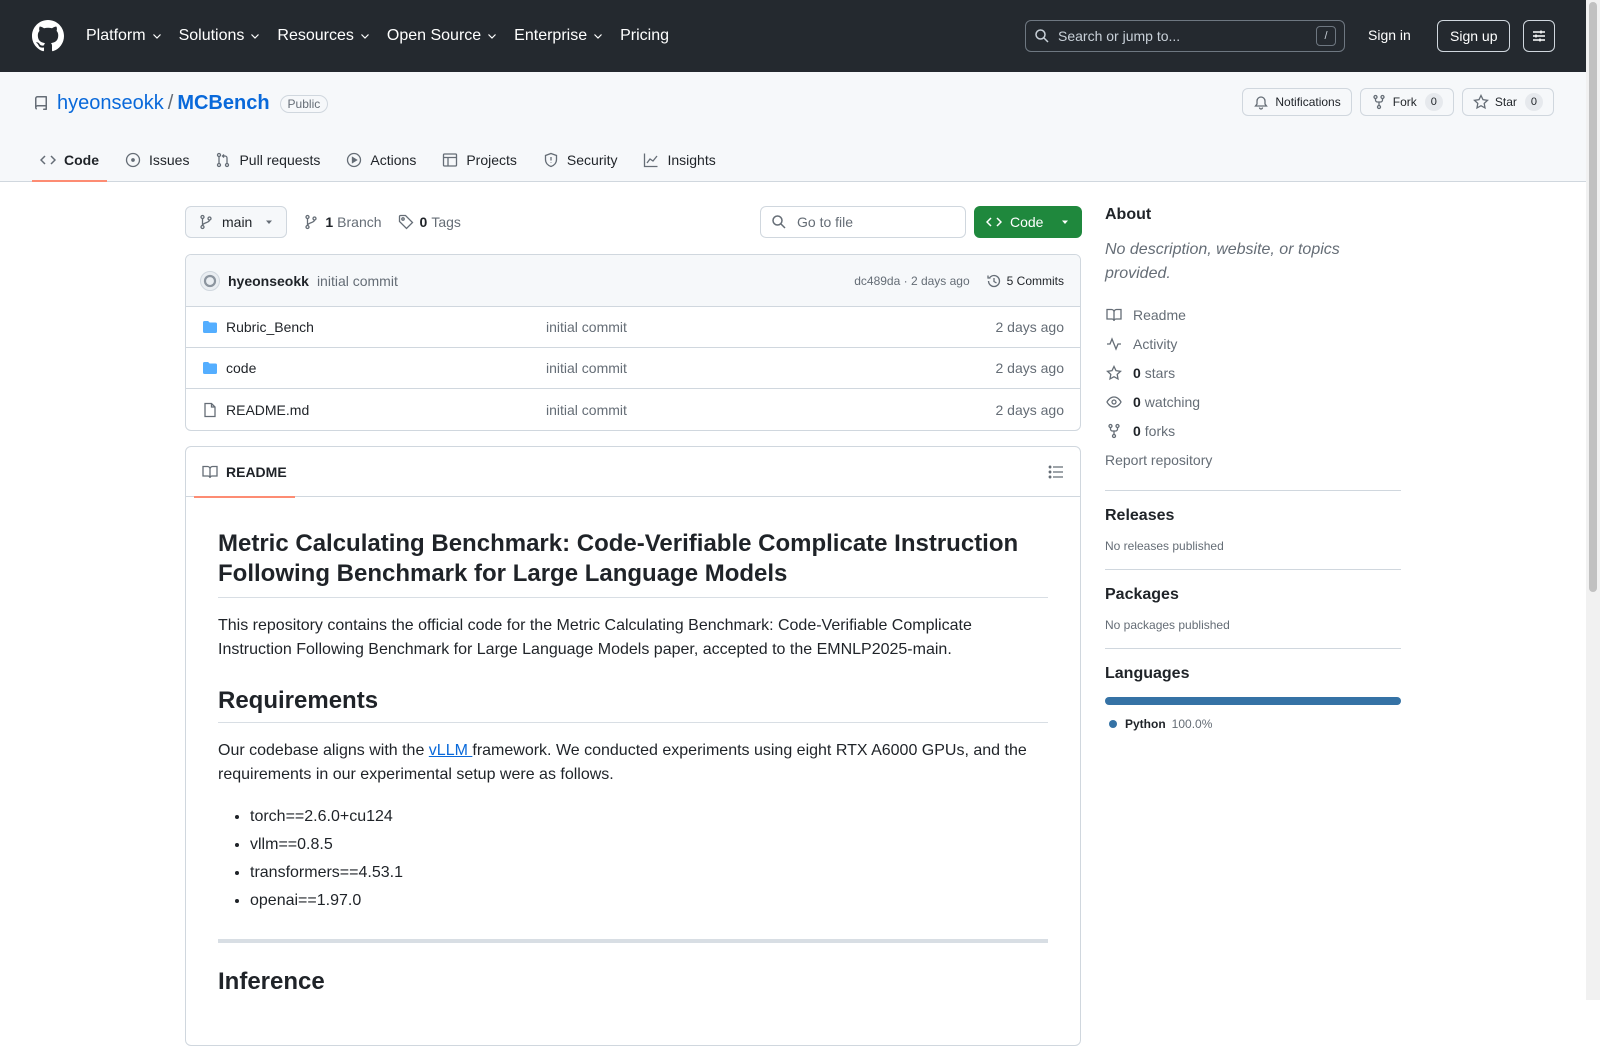  I want to click on table-row: README.md initial commit 2 days ago, so click(633, 409).